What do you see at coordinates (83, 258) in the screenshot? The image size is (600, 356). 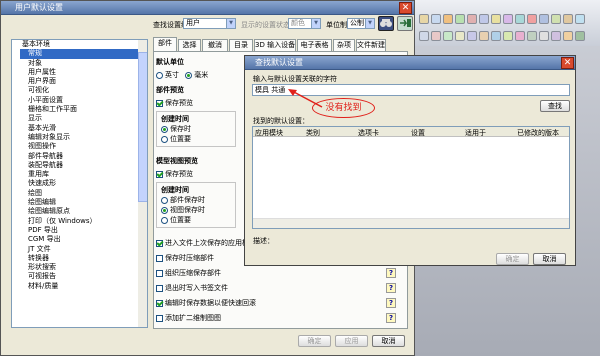 I see `tree-item: 转换器` at bounding box center [83, 258].